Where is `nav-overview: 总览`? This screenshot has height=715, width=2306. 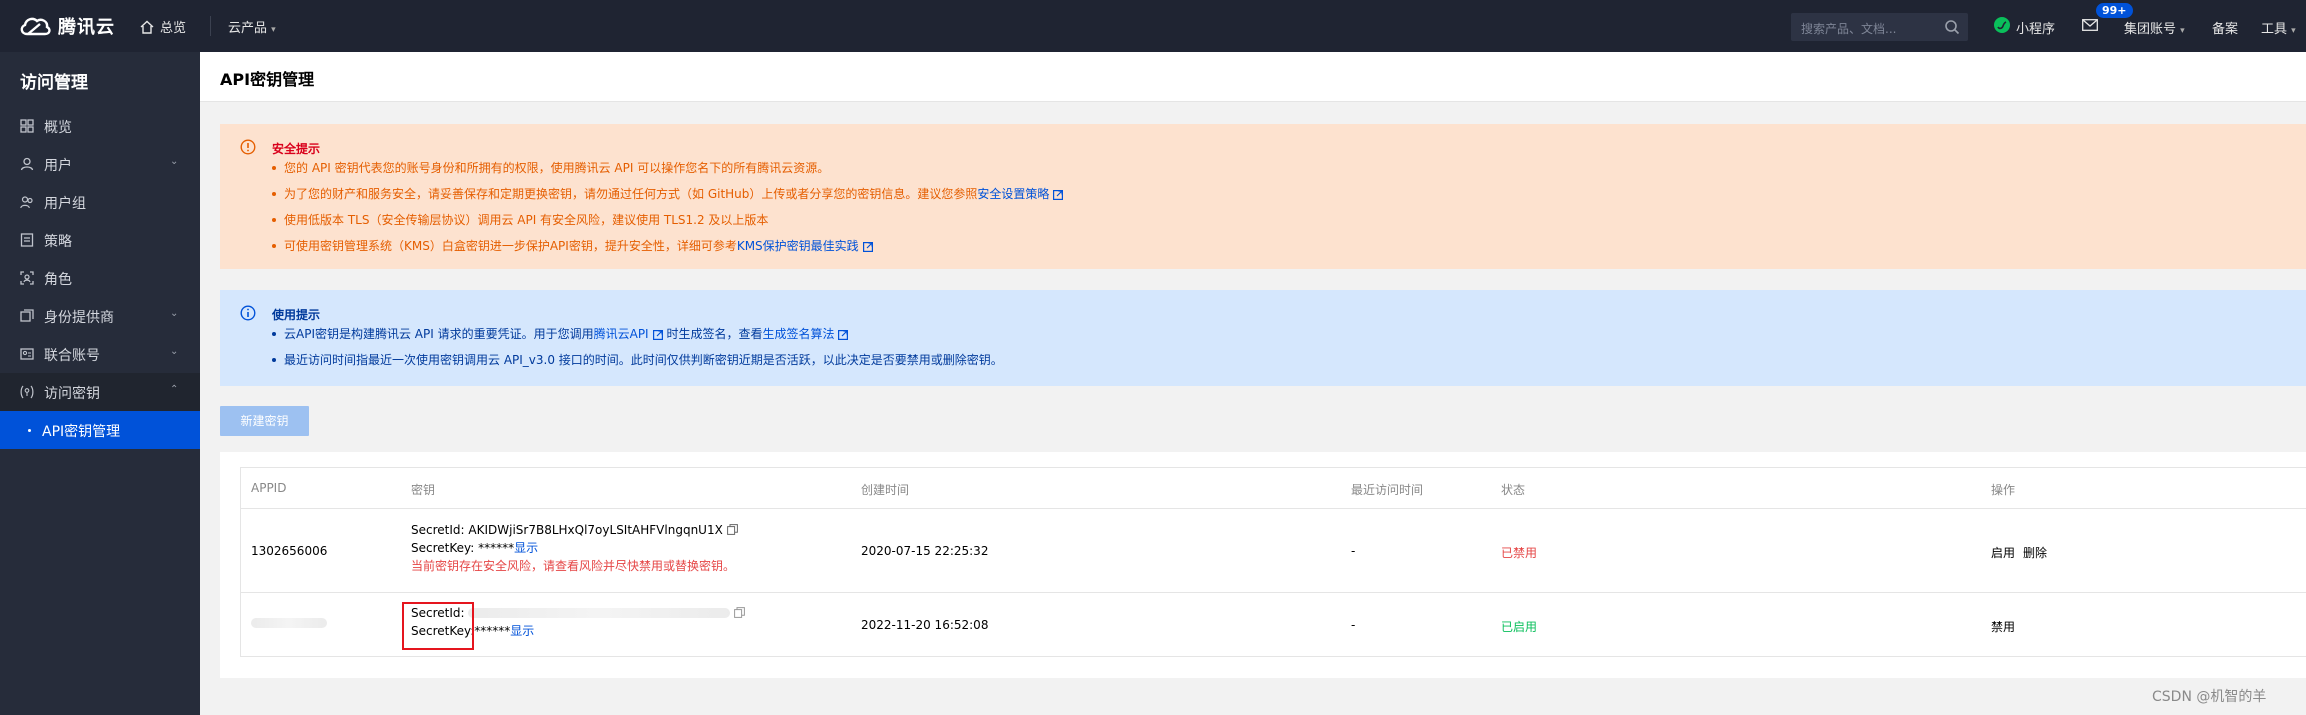
nav-overview: 总览 is located at coordinates (163, 26).